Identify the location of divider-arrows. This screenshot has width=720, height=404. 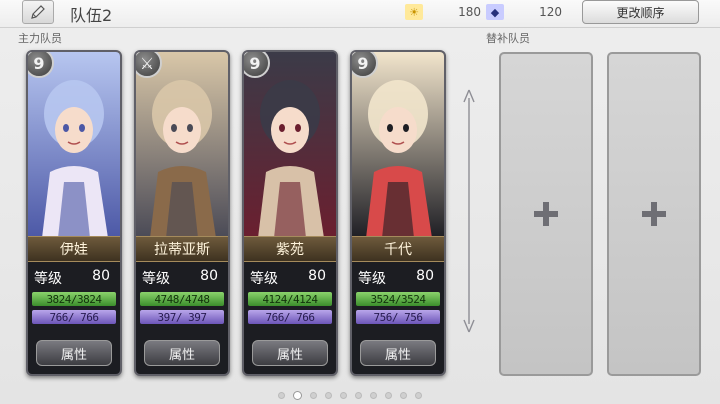
(469, 211).